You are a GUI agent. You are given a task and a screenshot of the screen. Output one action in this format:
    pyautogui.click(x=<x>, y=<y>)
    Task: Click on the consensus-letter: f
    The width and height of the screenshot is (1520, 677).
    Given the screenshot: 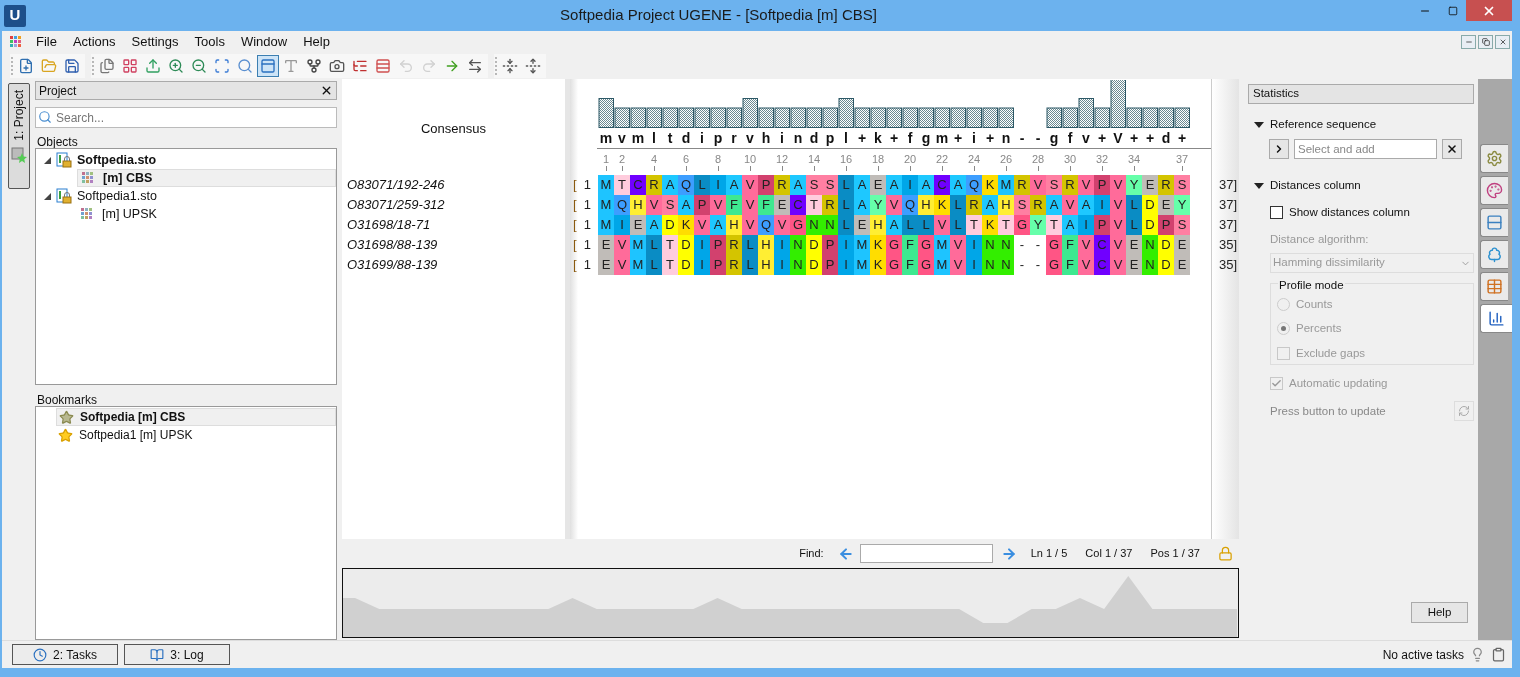 What is the action you would take?
    pyautogui.click(x=910, y=138)
    